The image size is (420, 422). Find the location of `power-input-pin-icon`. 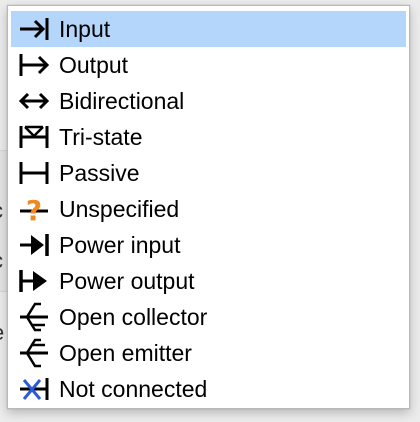

power-input-pin-icon is located at coordinates (34, 245).